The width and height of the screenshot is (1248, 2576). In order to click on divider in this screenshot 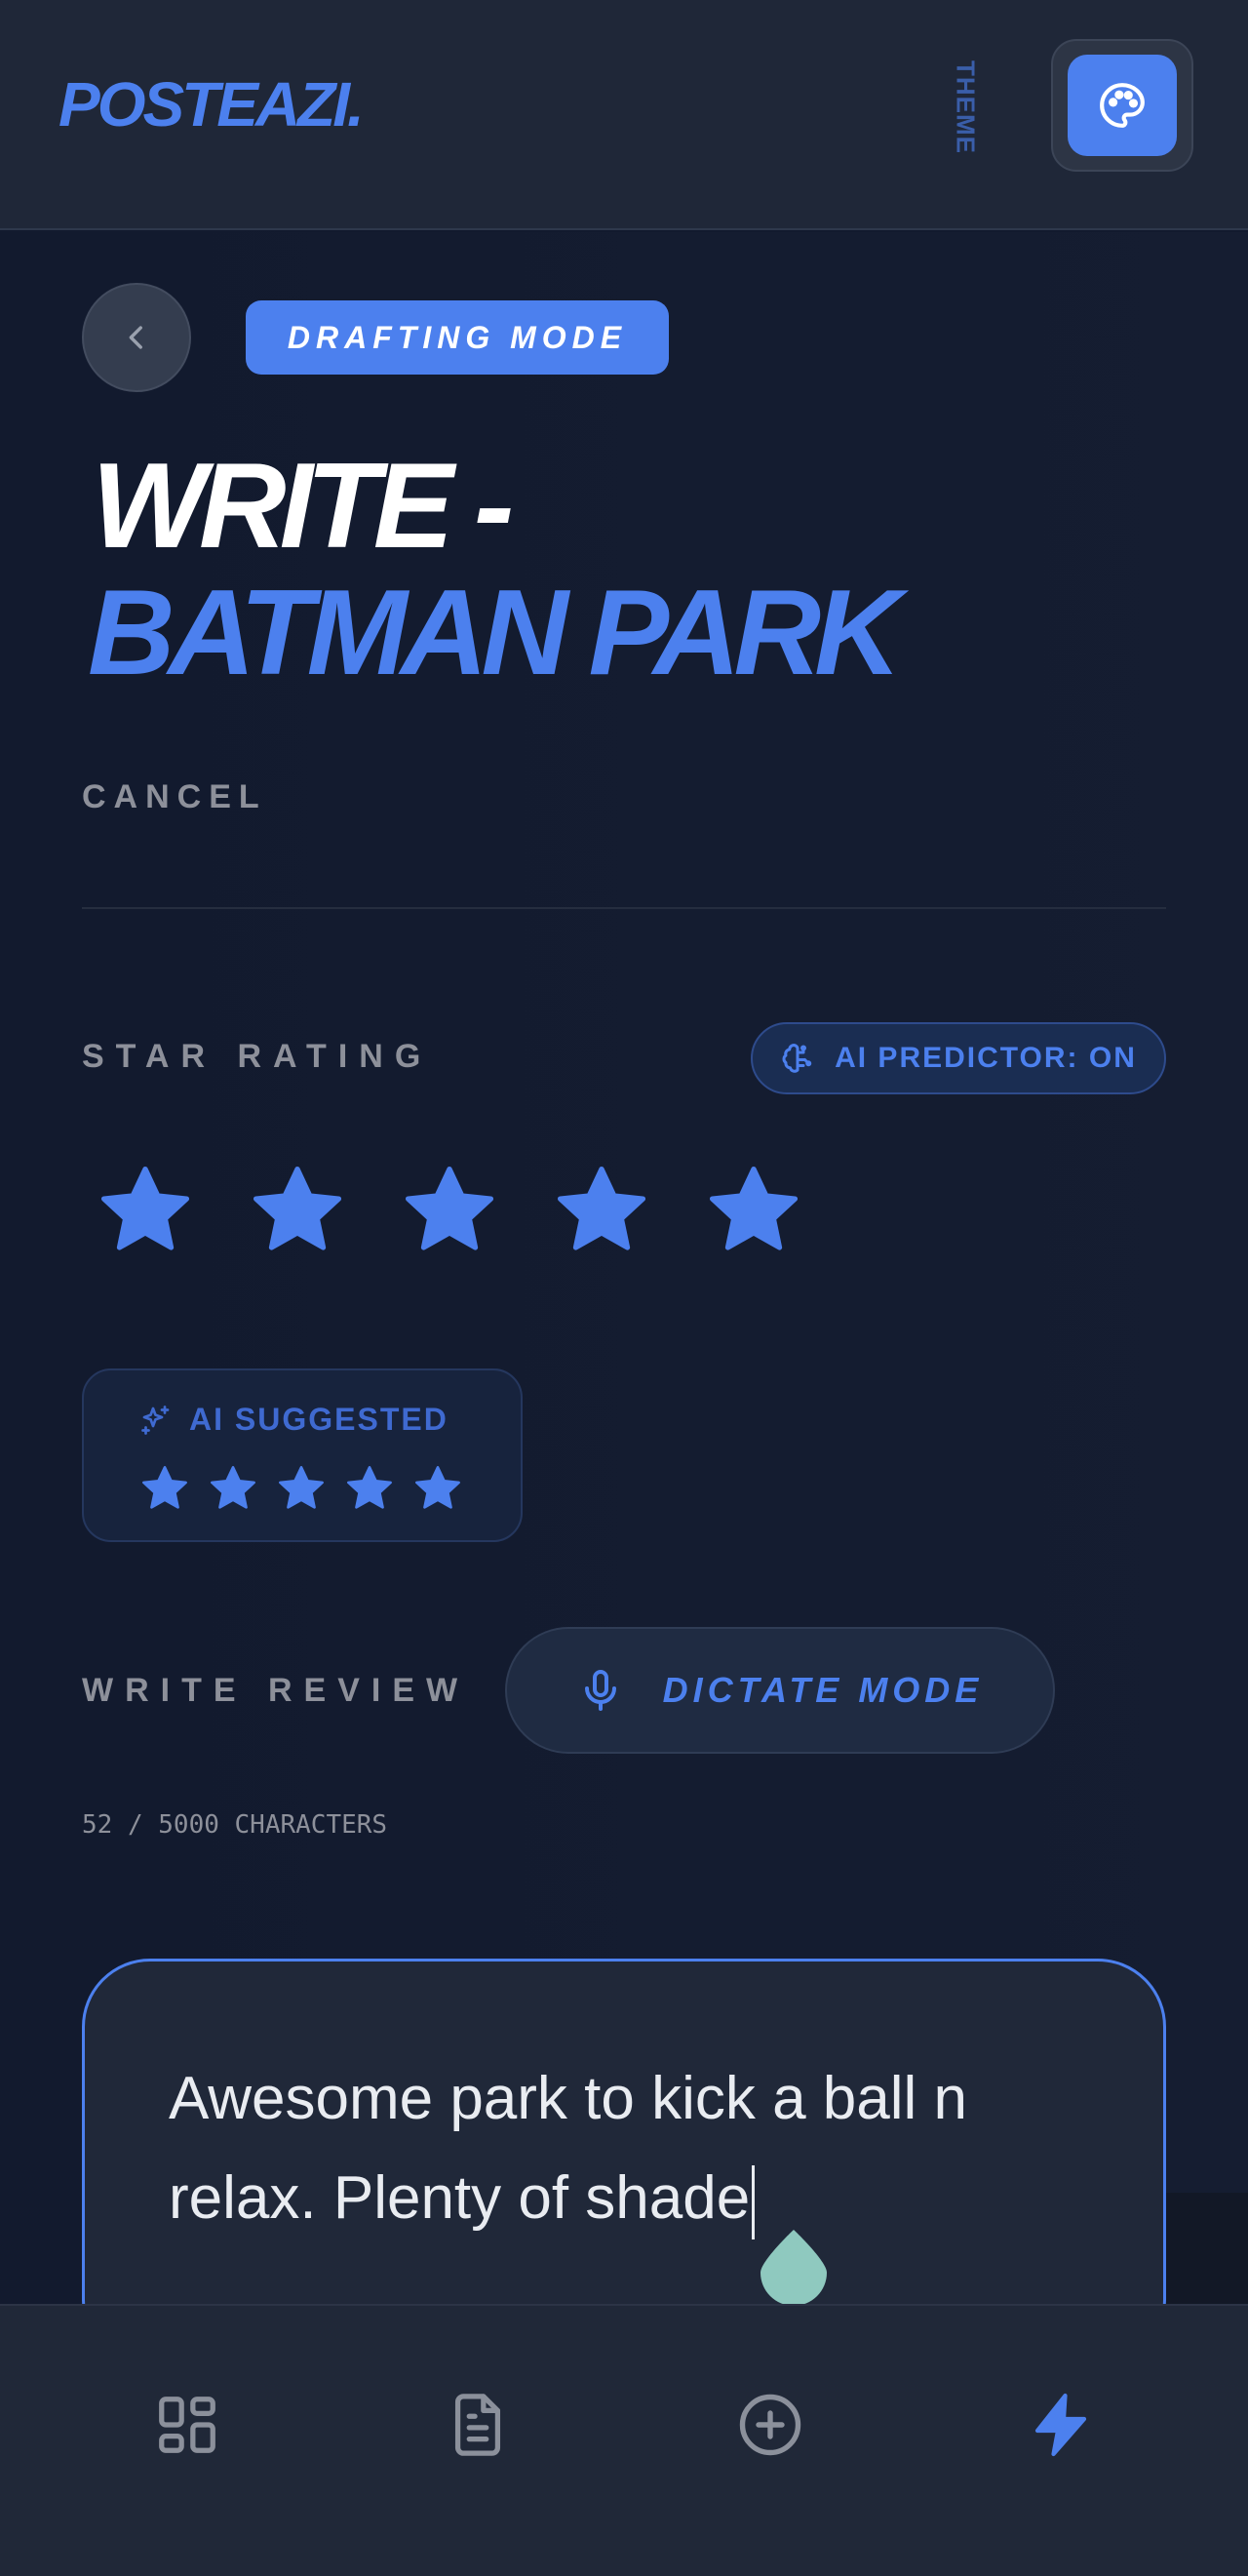, I will do `click(624, 908)`.